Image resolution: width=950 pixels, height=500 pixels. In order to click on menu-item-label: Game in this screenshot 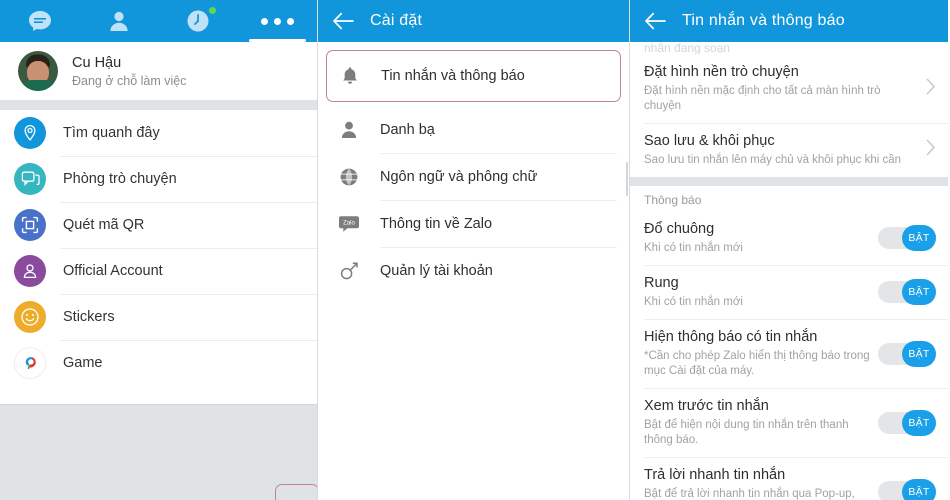, I will do `click(83, 363)`.